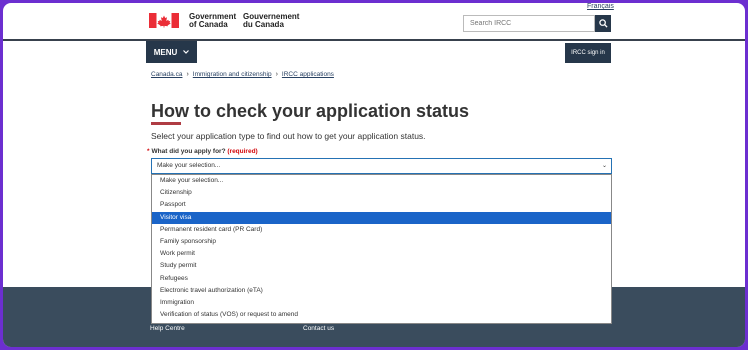 The image size is (748, 350). Describe the element at coordinates (600, 6) in the screenshot. I see `language-toggle-link: Français` at that location.